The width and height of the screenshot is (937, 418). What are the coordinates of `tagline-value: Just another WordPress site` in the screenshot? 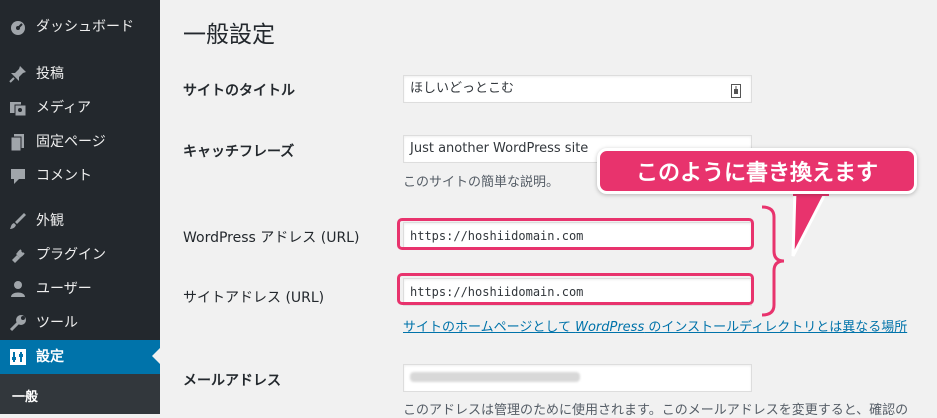 It's located at (499, 148).